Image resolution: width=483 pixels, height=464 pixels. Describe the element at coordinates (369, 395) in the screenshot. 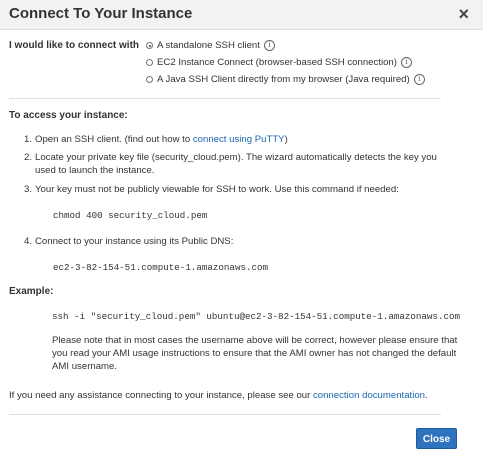

I see `connection-documentation-link: connection documentation` at that location.